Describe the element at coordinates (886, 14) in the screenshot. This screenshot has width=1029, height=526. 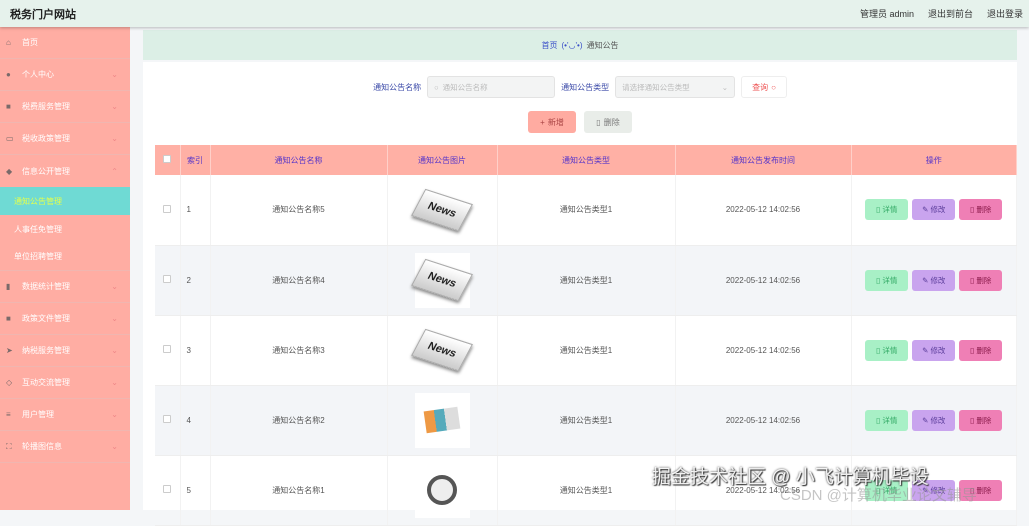
I see `admin-user: 管理员 admin` at that location.